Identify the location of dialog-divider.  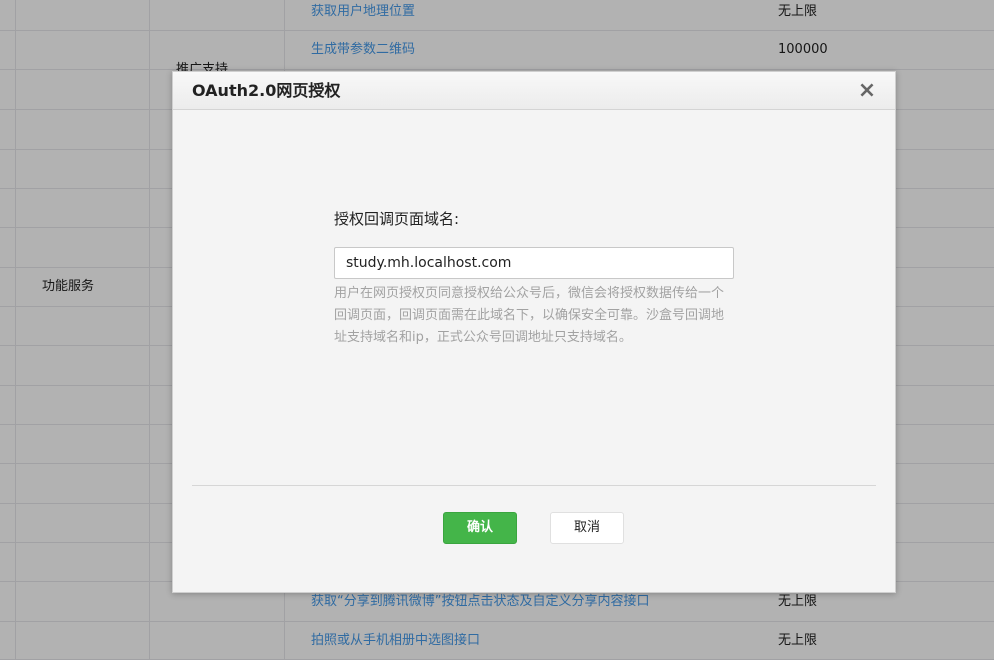
(534, 485).